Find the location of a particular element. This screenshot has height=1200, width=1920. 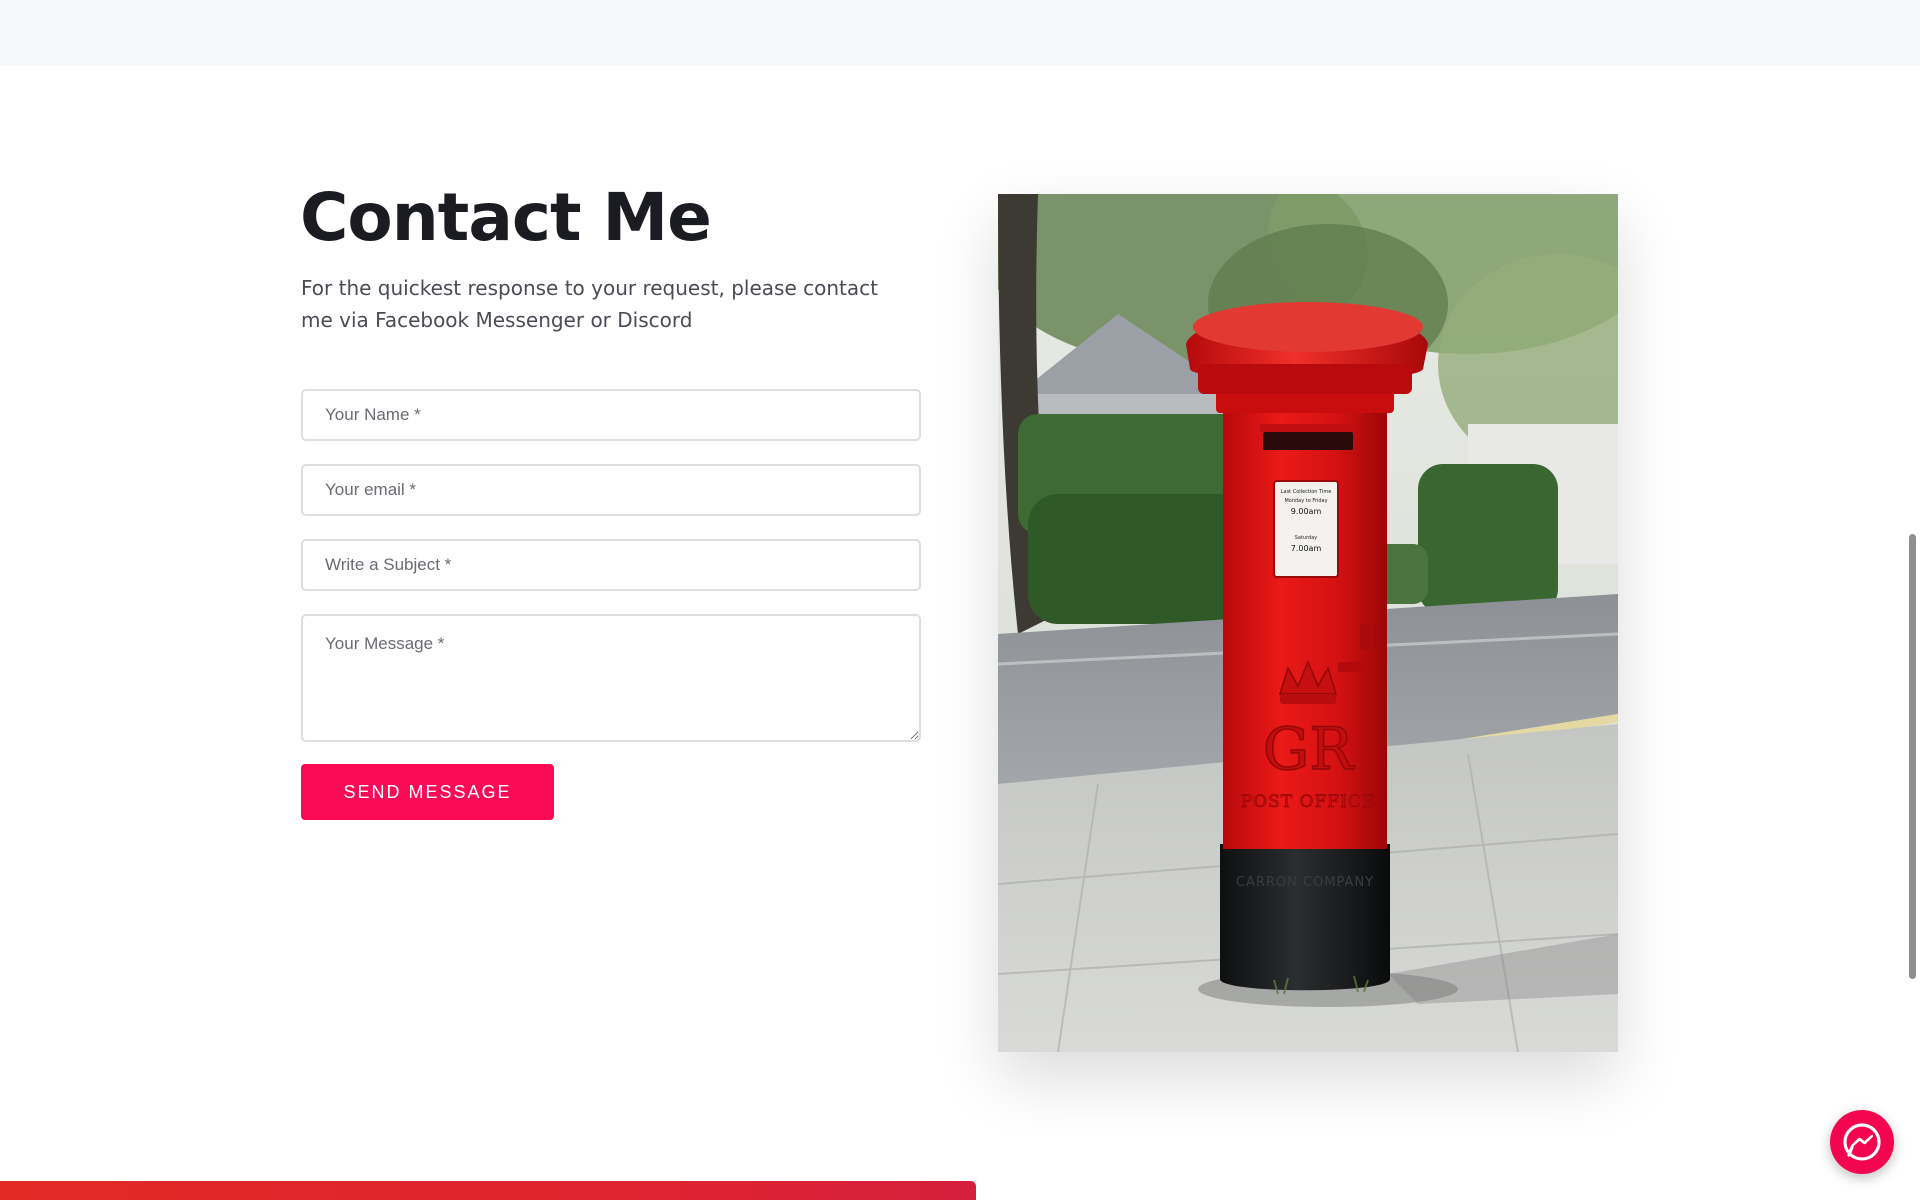

notice-saturday-time: 7.00am is located at coordinates (1306, 548).